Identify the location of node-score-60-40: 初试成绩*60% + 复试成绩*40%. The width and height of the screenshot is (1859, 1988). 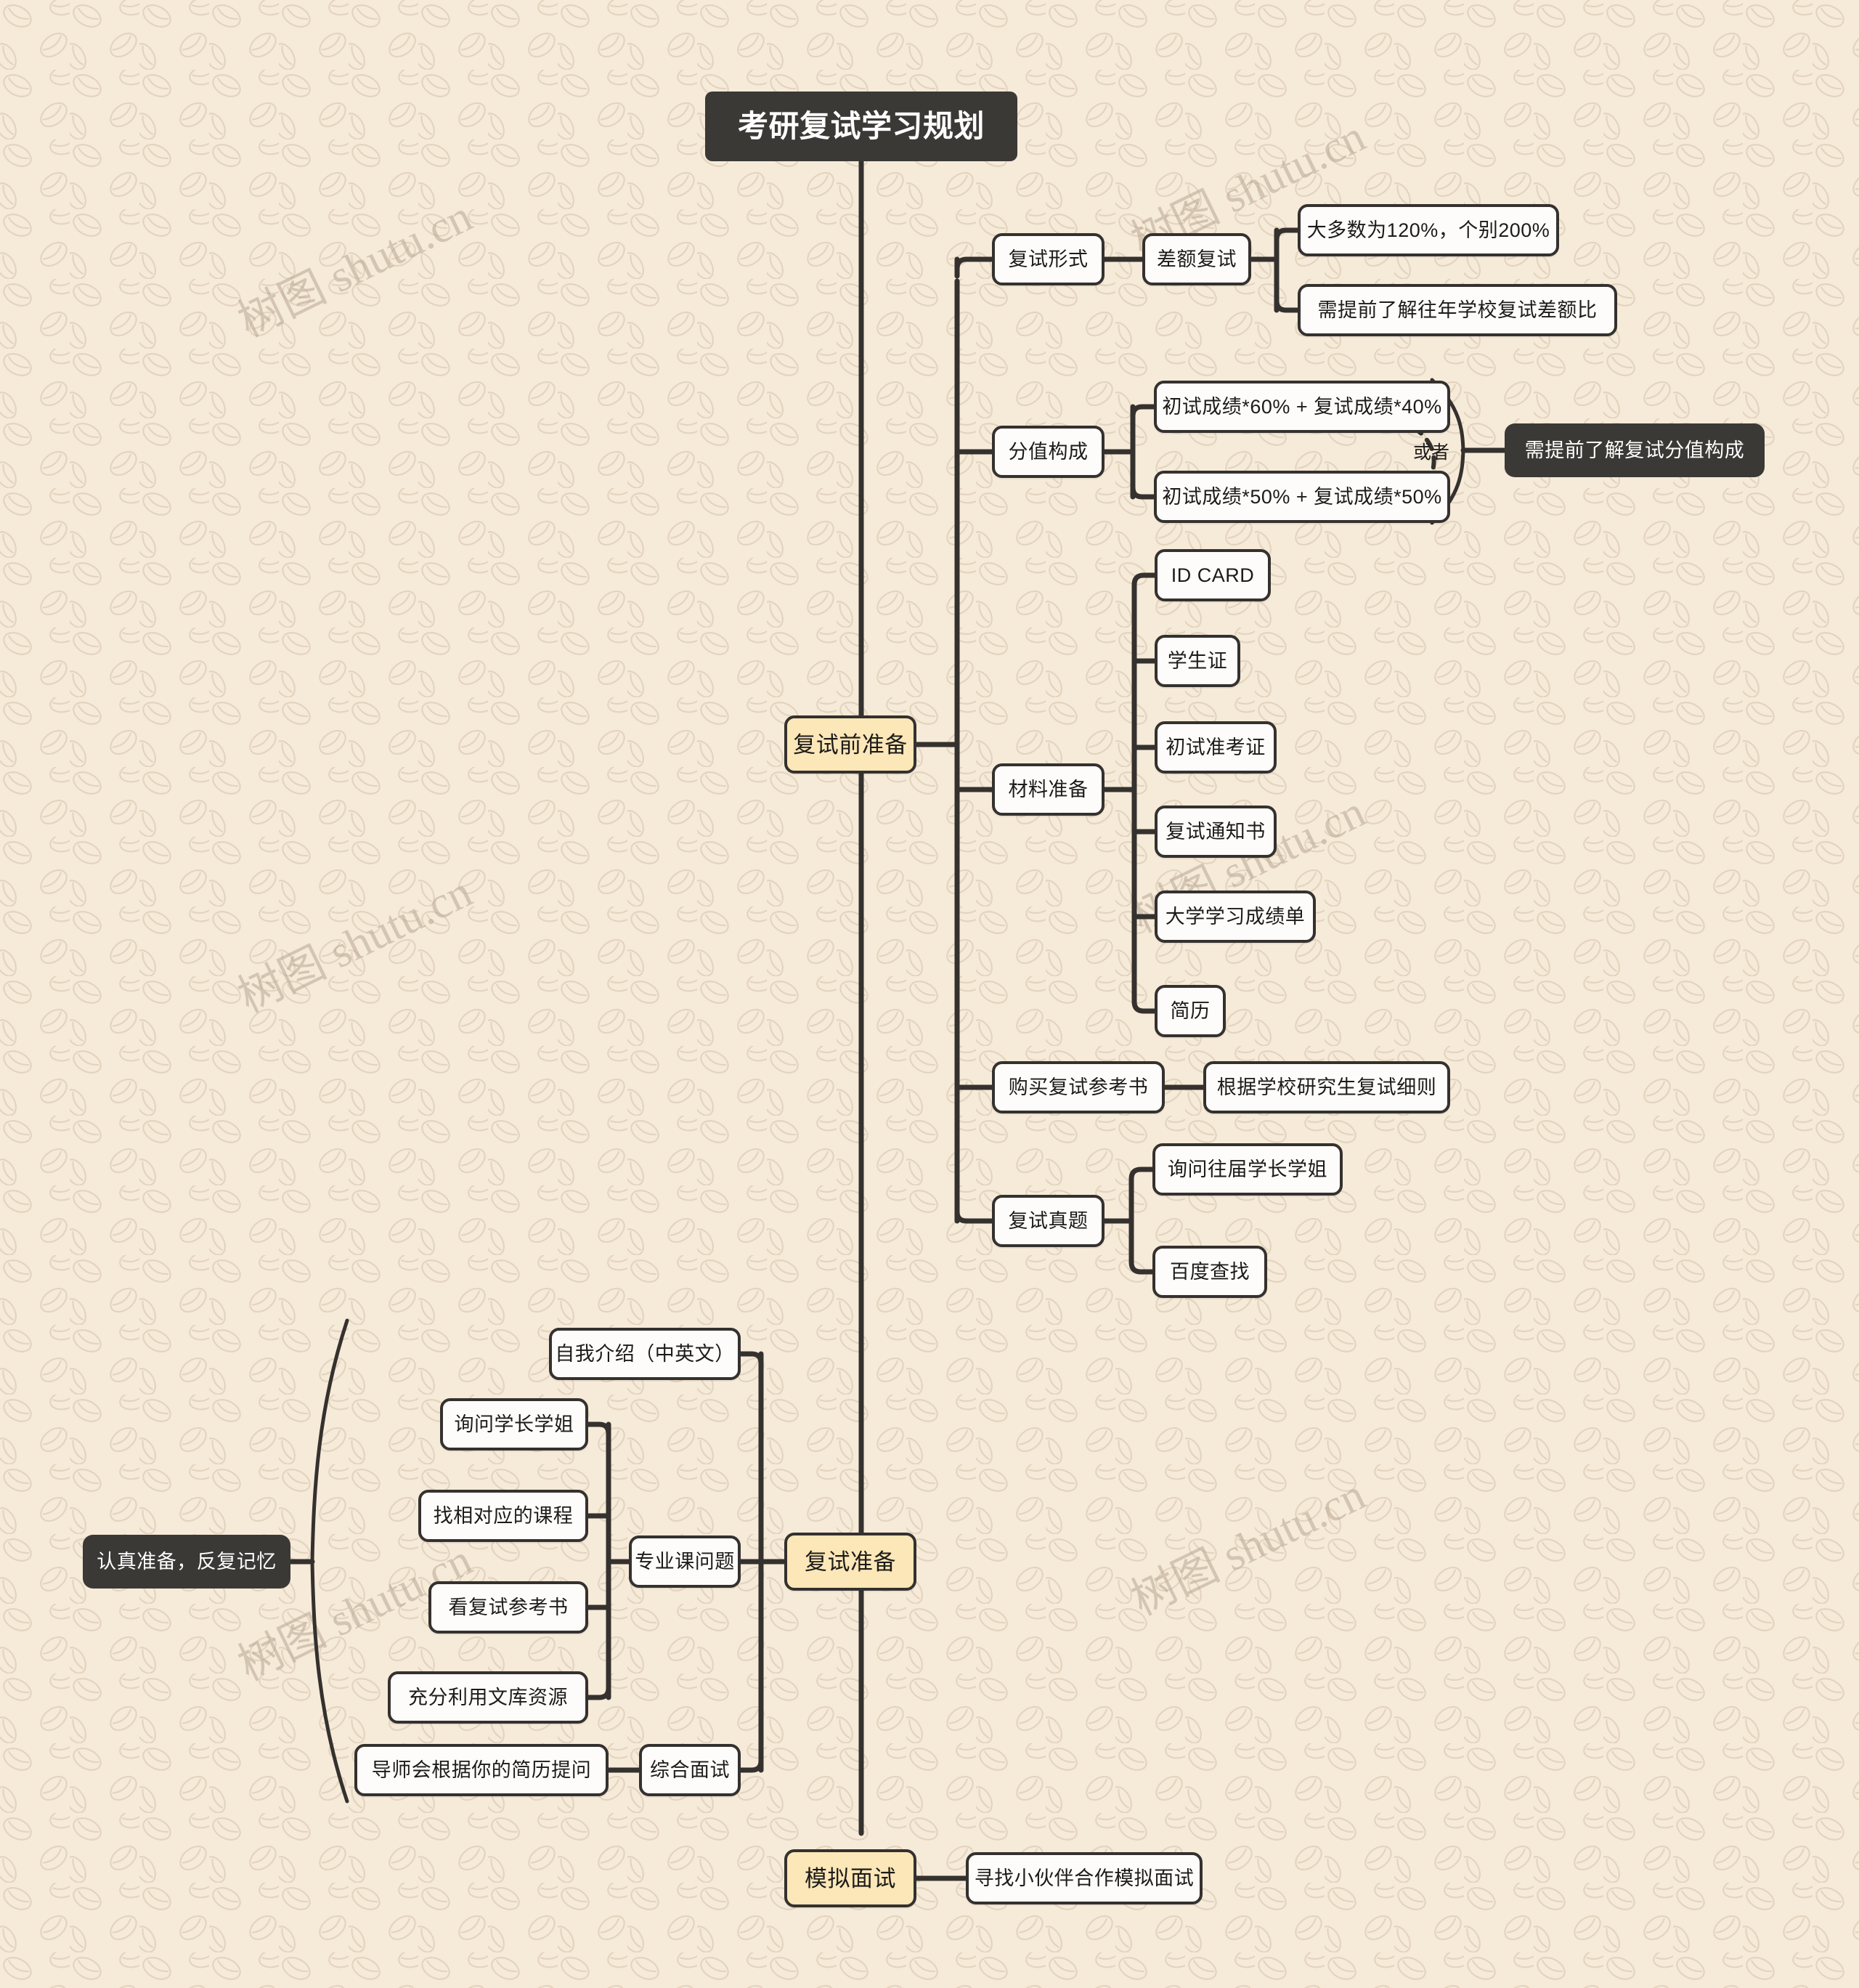
(1302, 407).